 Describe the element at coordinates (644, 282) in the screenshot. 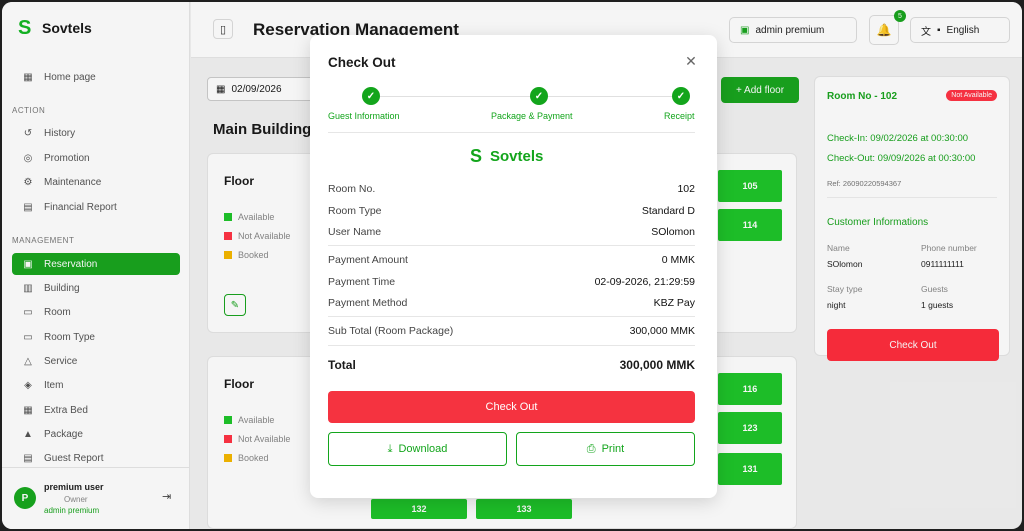

I see `receipt-value: 02-09-2026, 21:29:59` at that location.